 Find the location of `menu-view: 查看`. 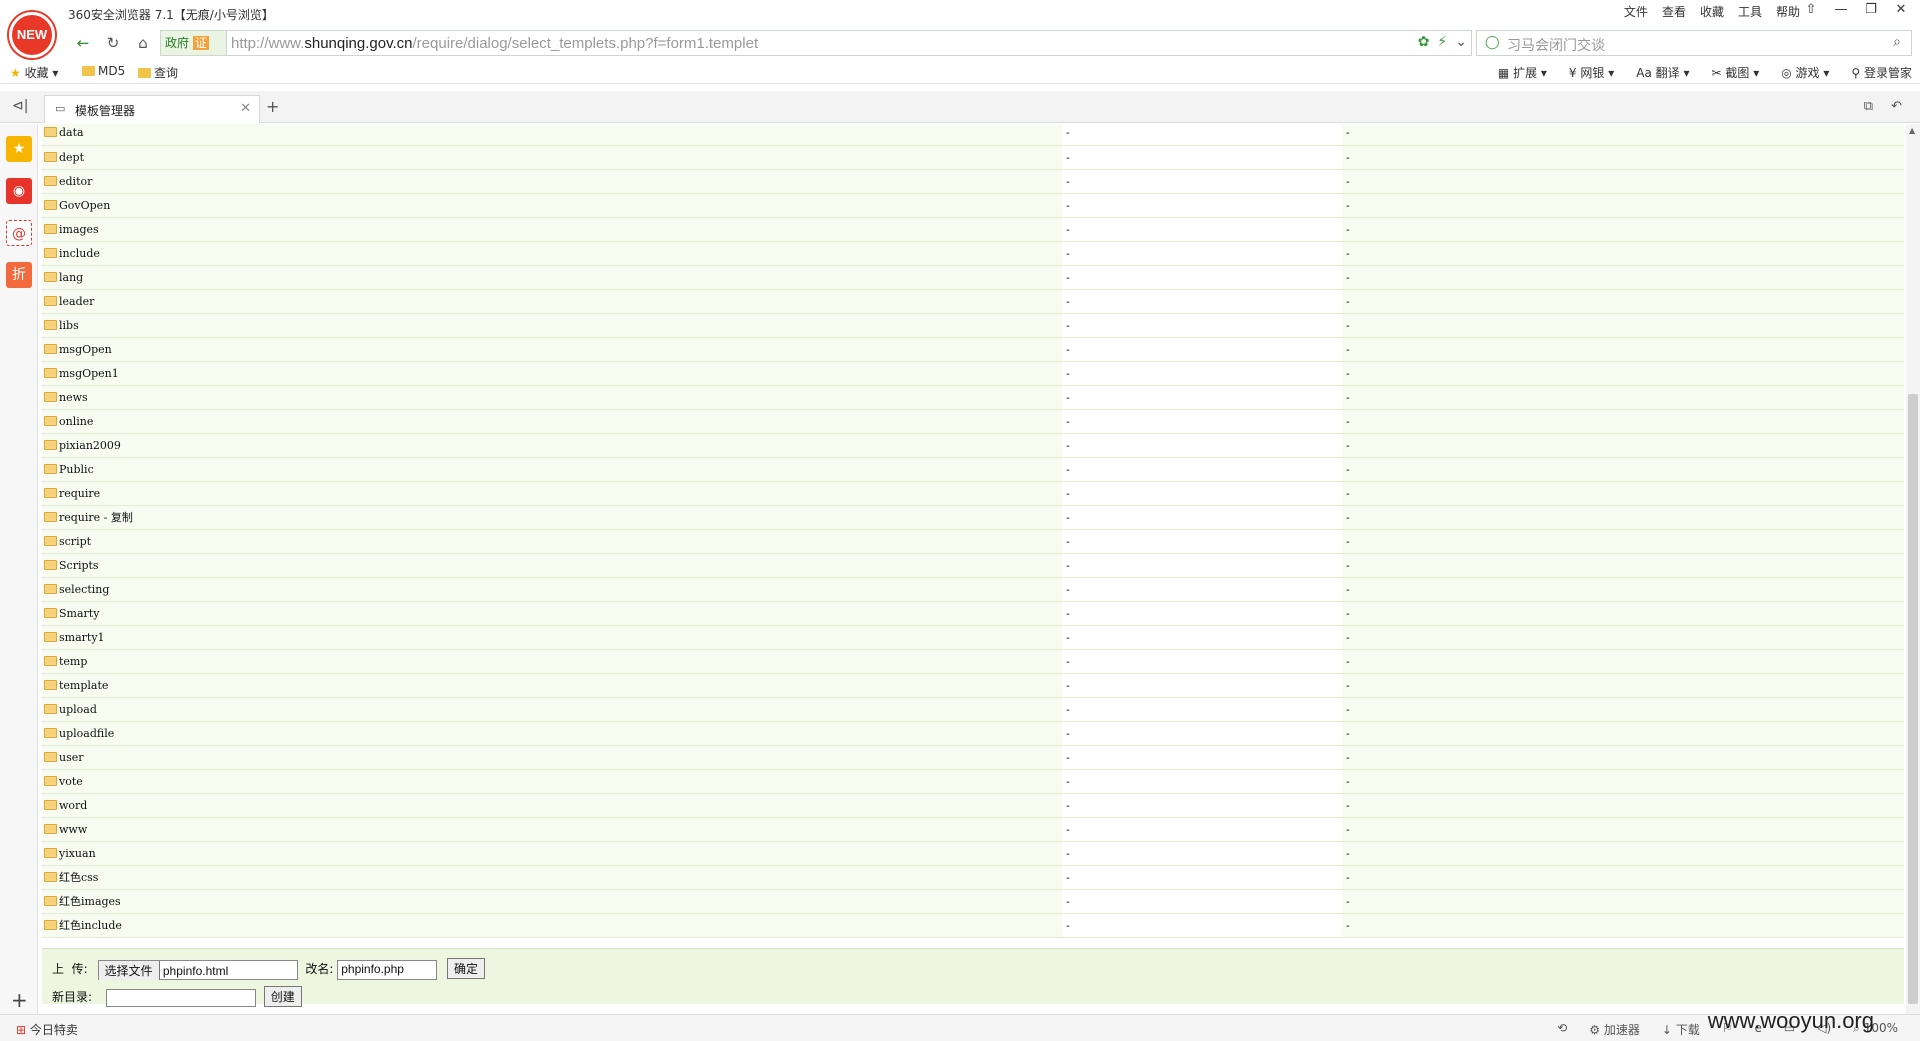

menu-view: 查看 is located at coordinates (1674, 11).